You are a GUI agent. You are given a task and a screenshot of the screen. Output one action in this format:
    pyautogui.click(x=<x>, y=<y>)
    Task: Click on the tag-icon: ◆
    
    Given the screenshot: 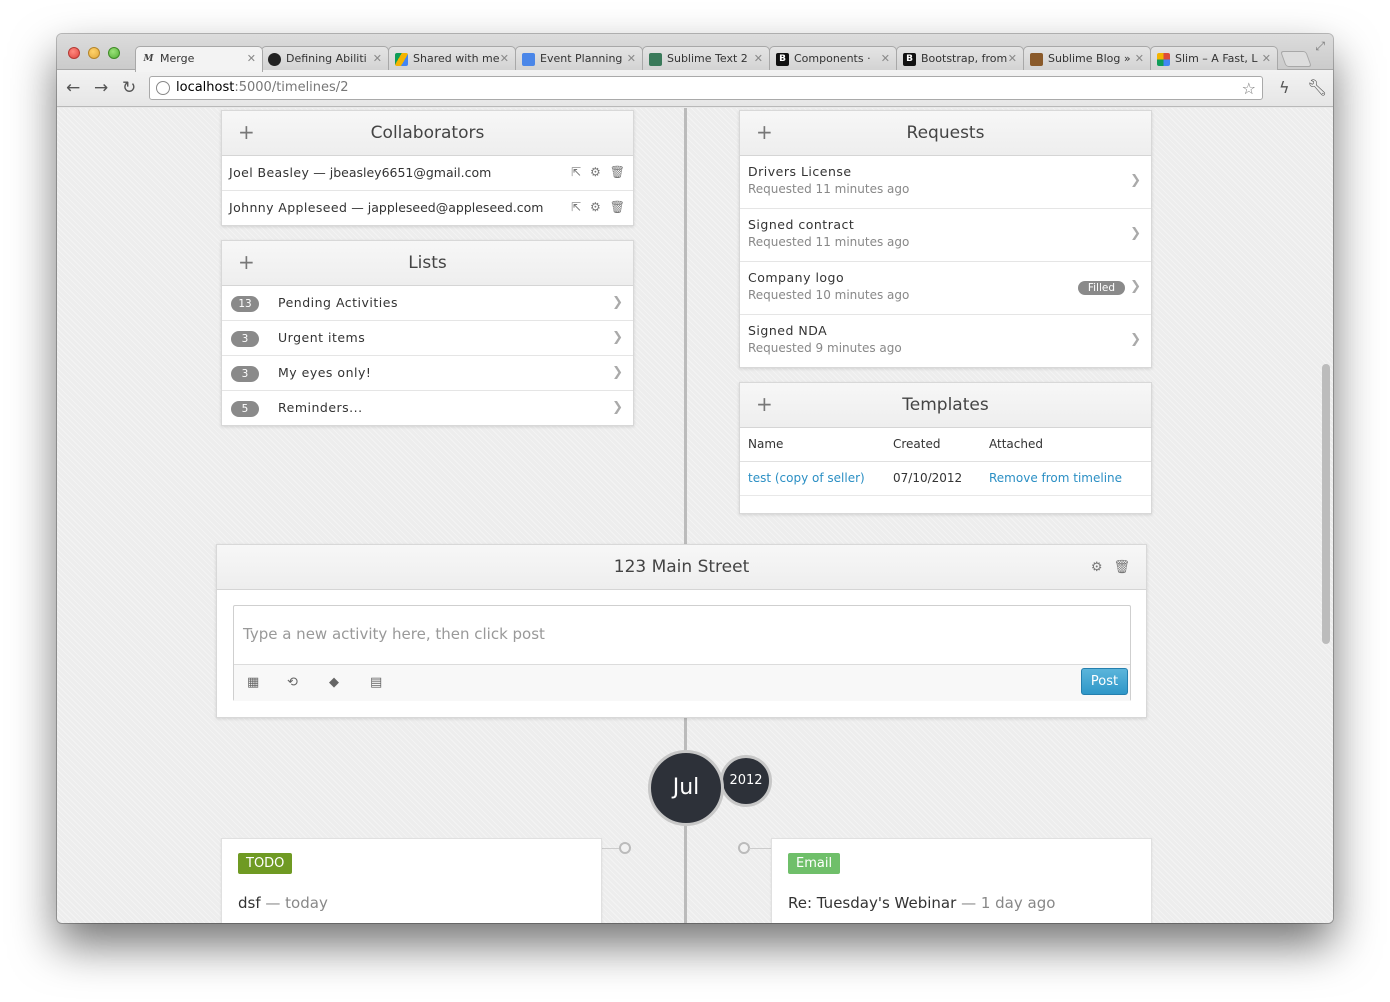 What is the action you would take?
    pyautogui.click(x=334, y=682)
    